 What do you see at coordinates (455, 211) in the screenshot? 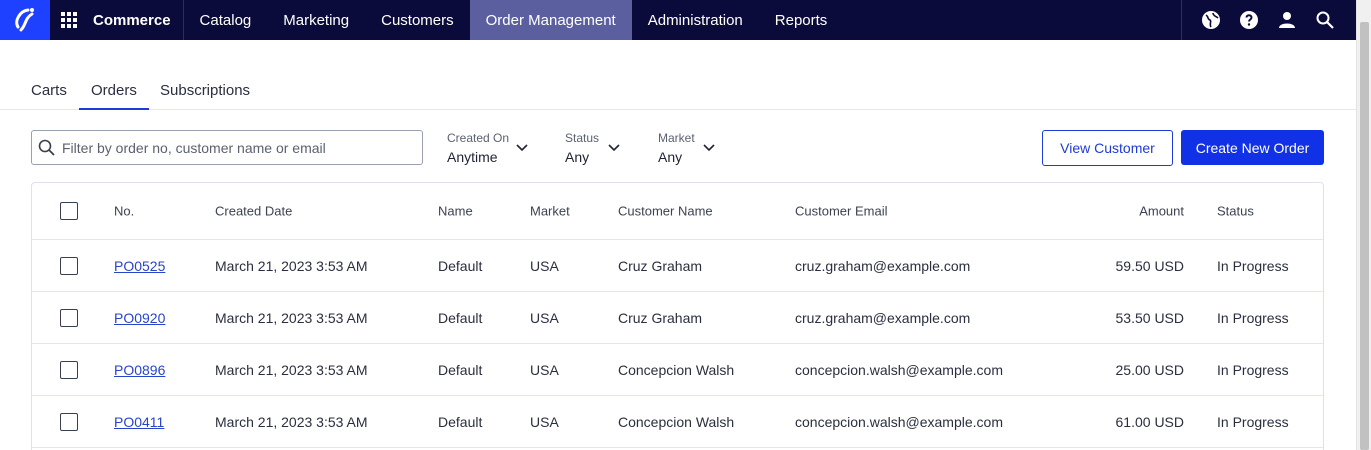
I see `column-header-name: Name` at bounding box center [455, 211].